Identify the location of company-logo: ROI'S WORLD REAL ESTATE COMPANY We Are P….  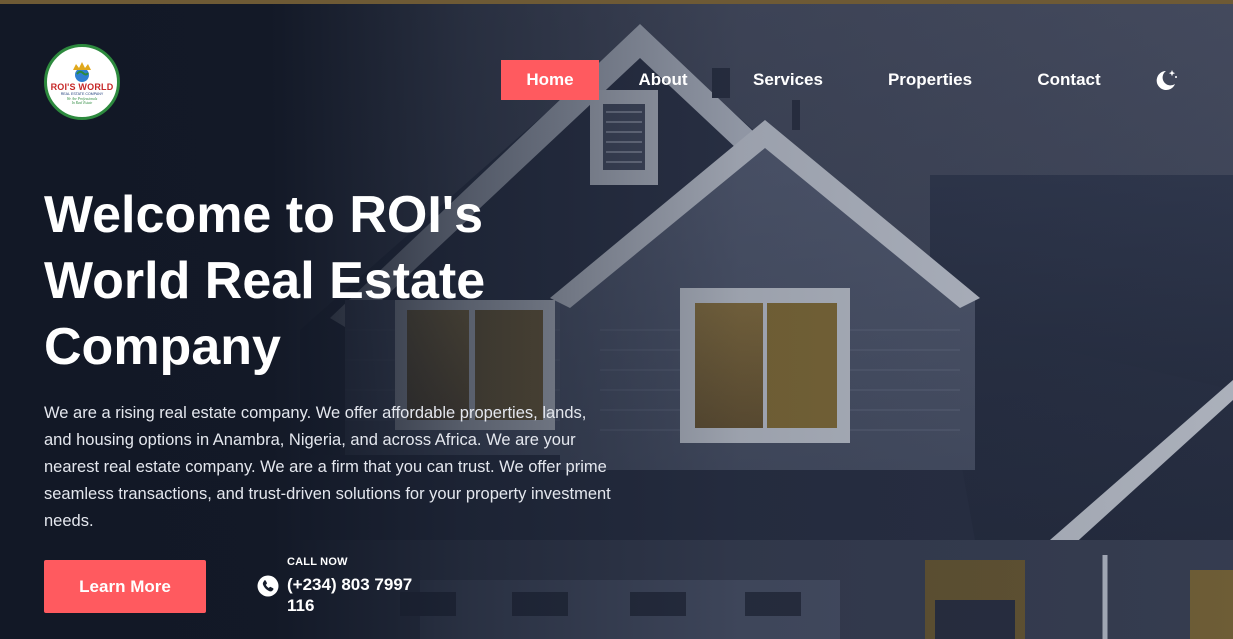
(82, 82).